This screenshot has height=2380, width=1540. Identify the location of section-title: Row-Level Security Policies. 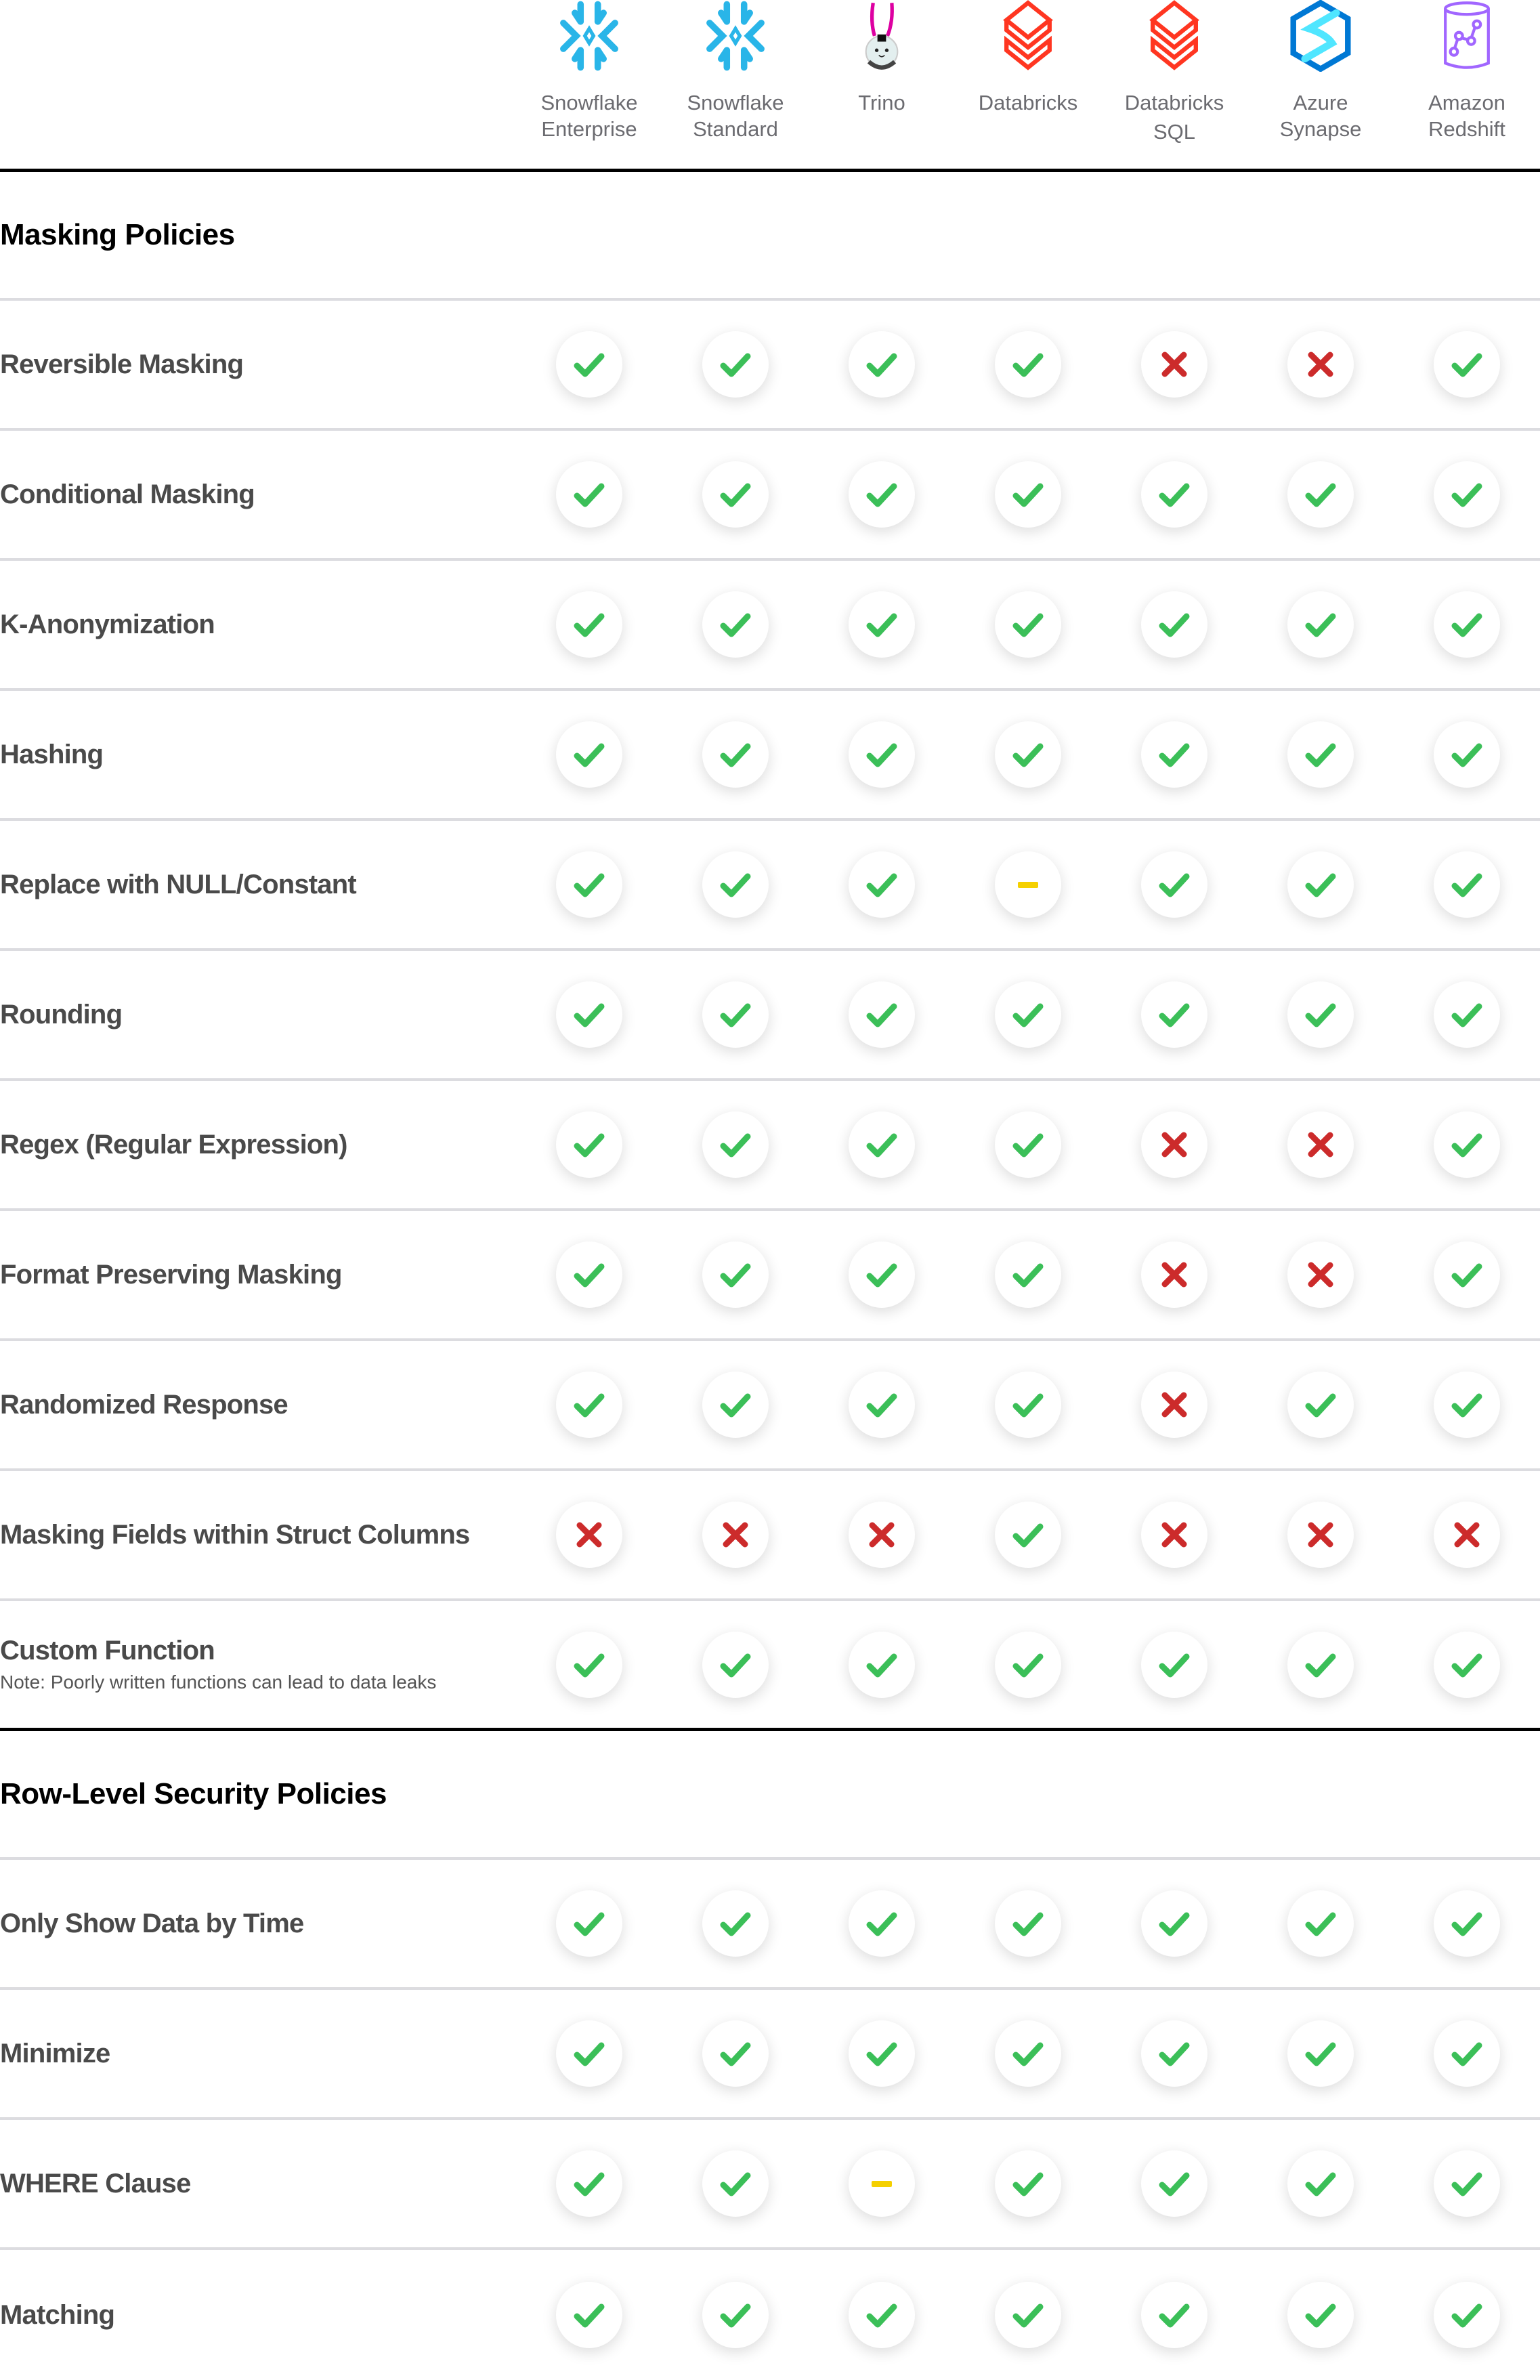
(770, 1795).